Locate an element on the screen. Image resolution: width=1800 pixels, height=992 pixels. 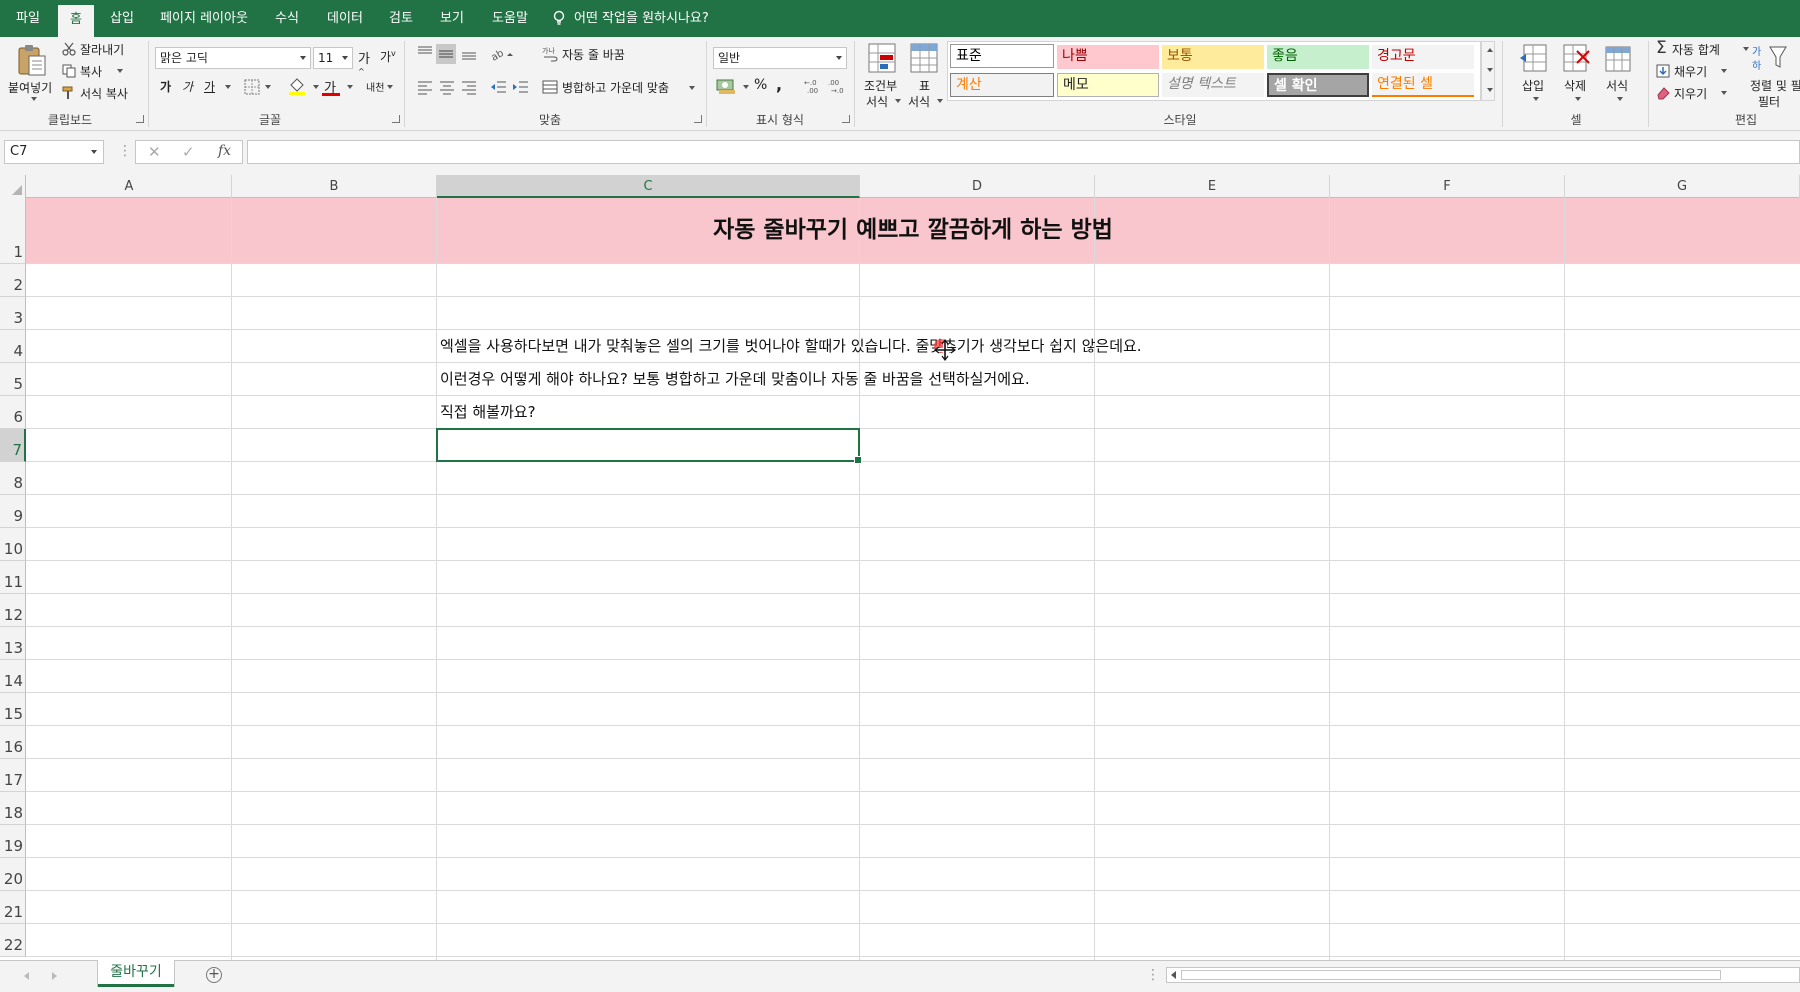
column-header-b: B is located at coordinates (334, 186).